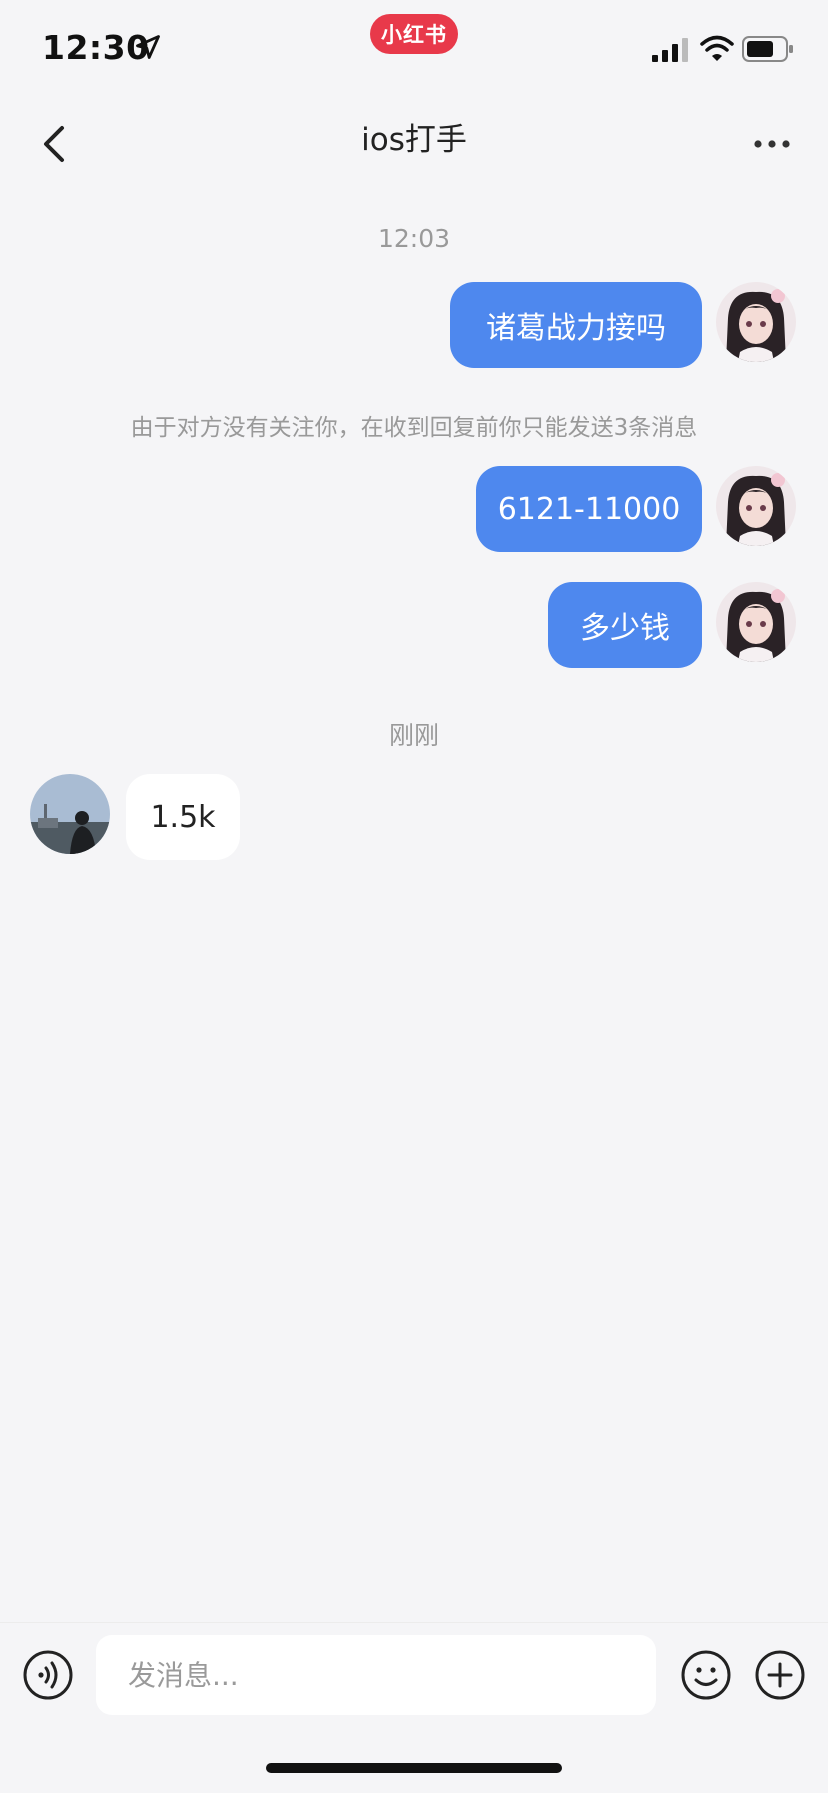 This screenshot has width=828, height=1793. I want to click on timestamp: 刚刚, so click(413, 735).